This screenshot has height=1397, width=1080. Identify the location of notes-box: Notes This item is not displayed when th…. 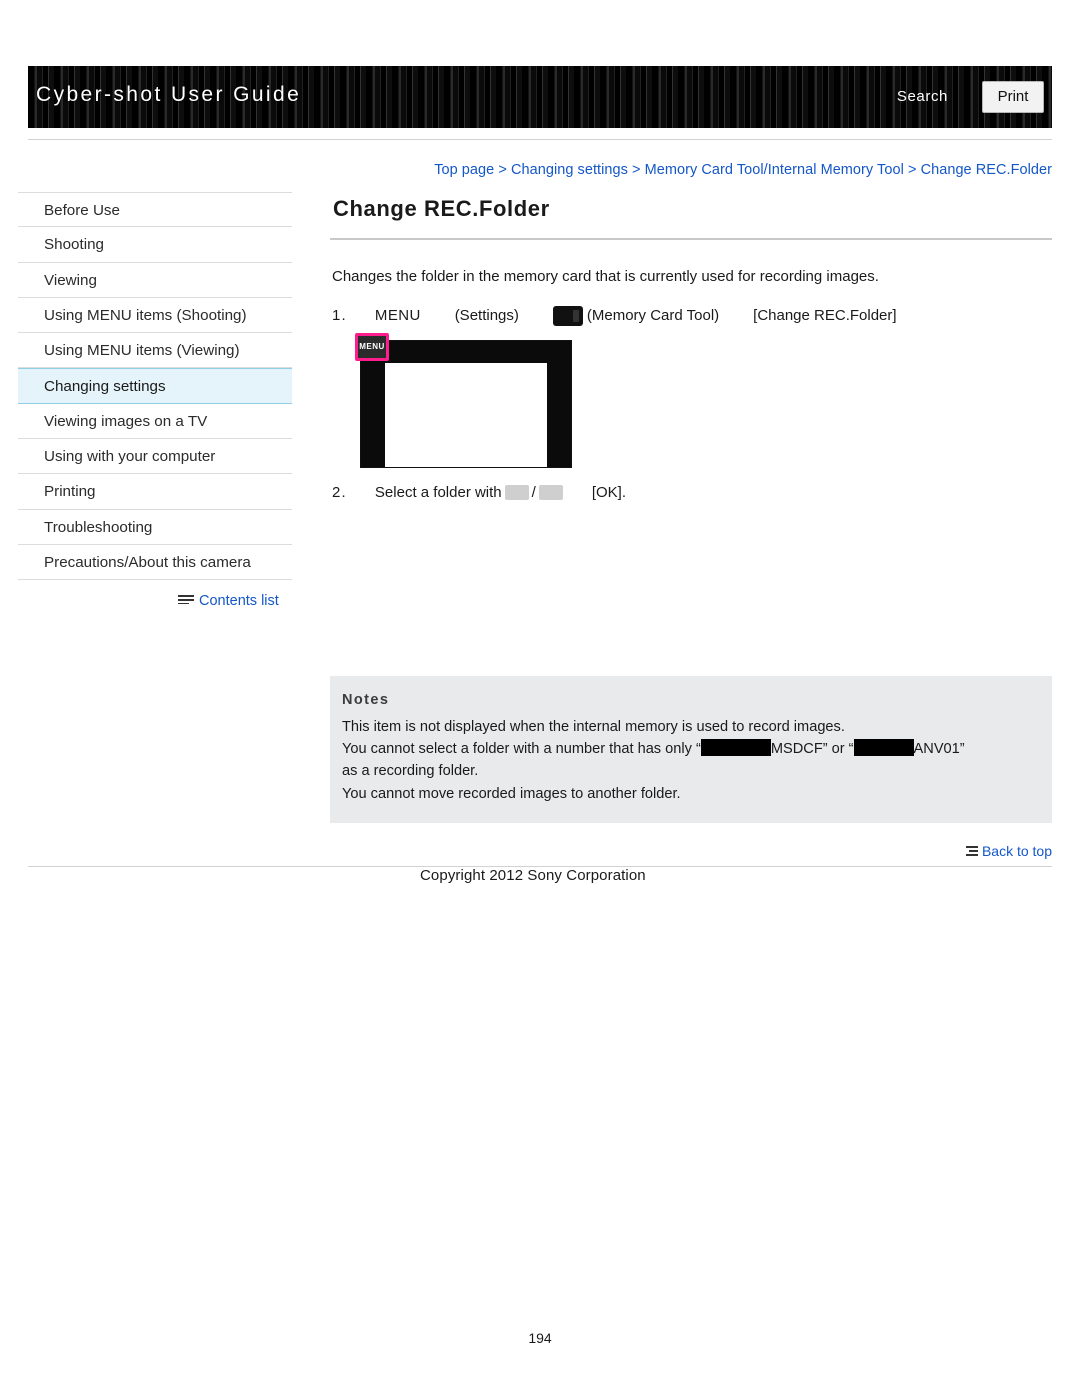
(691, 749).